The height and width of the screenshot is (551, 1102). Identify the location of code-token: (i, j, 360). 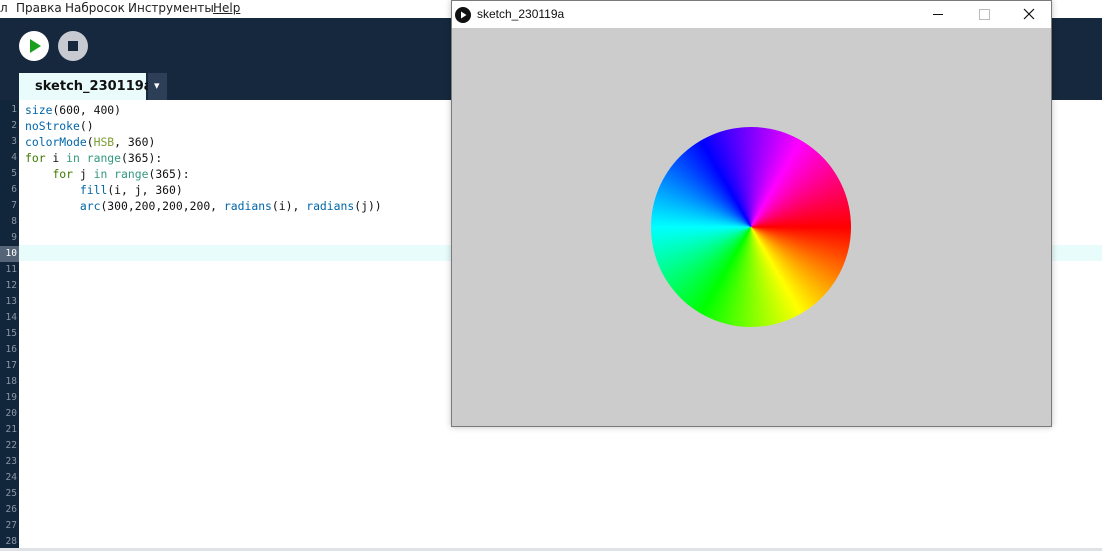
(145, 190).